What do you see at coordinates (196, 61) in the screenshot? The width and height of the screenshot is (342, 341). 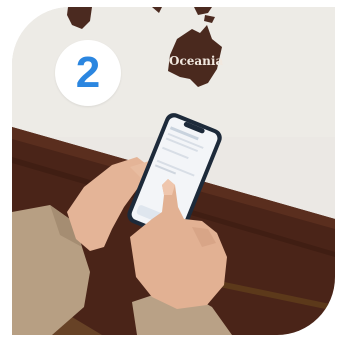 I see `wall-sign-text: Oceania` at bounding box center [196, 61].